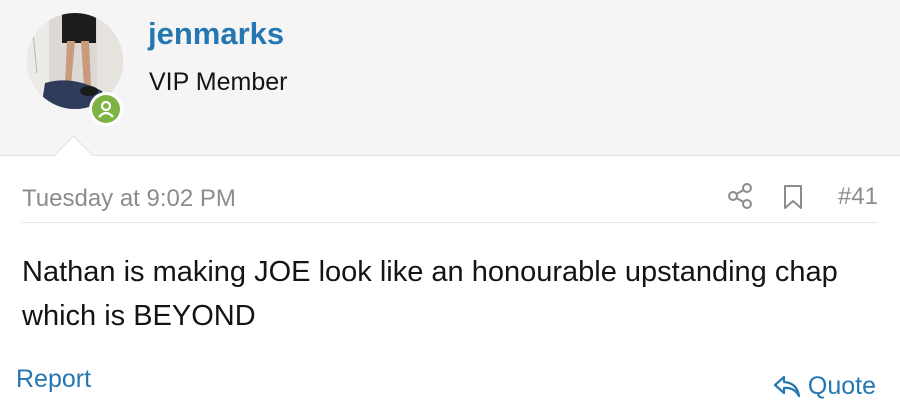 The height and width of the screenshot is (412, 900). I want to click on post-meta: Tuesday at 9:02 PM #41, so click(450, 199).